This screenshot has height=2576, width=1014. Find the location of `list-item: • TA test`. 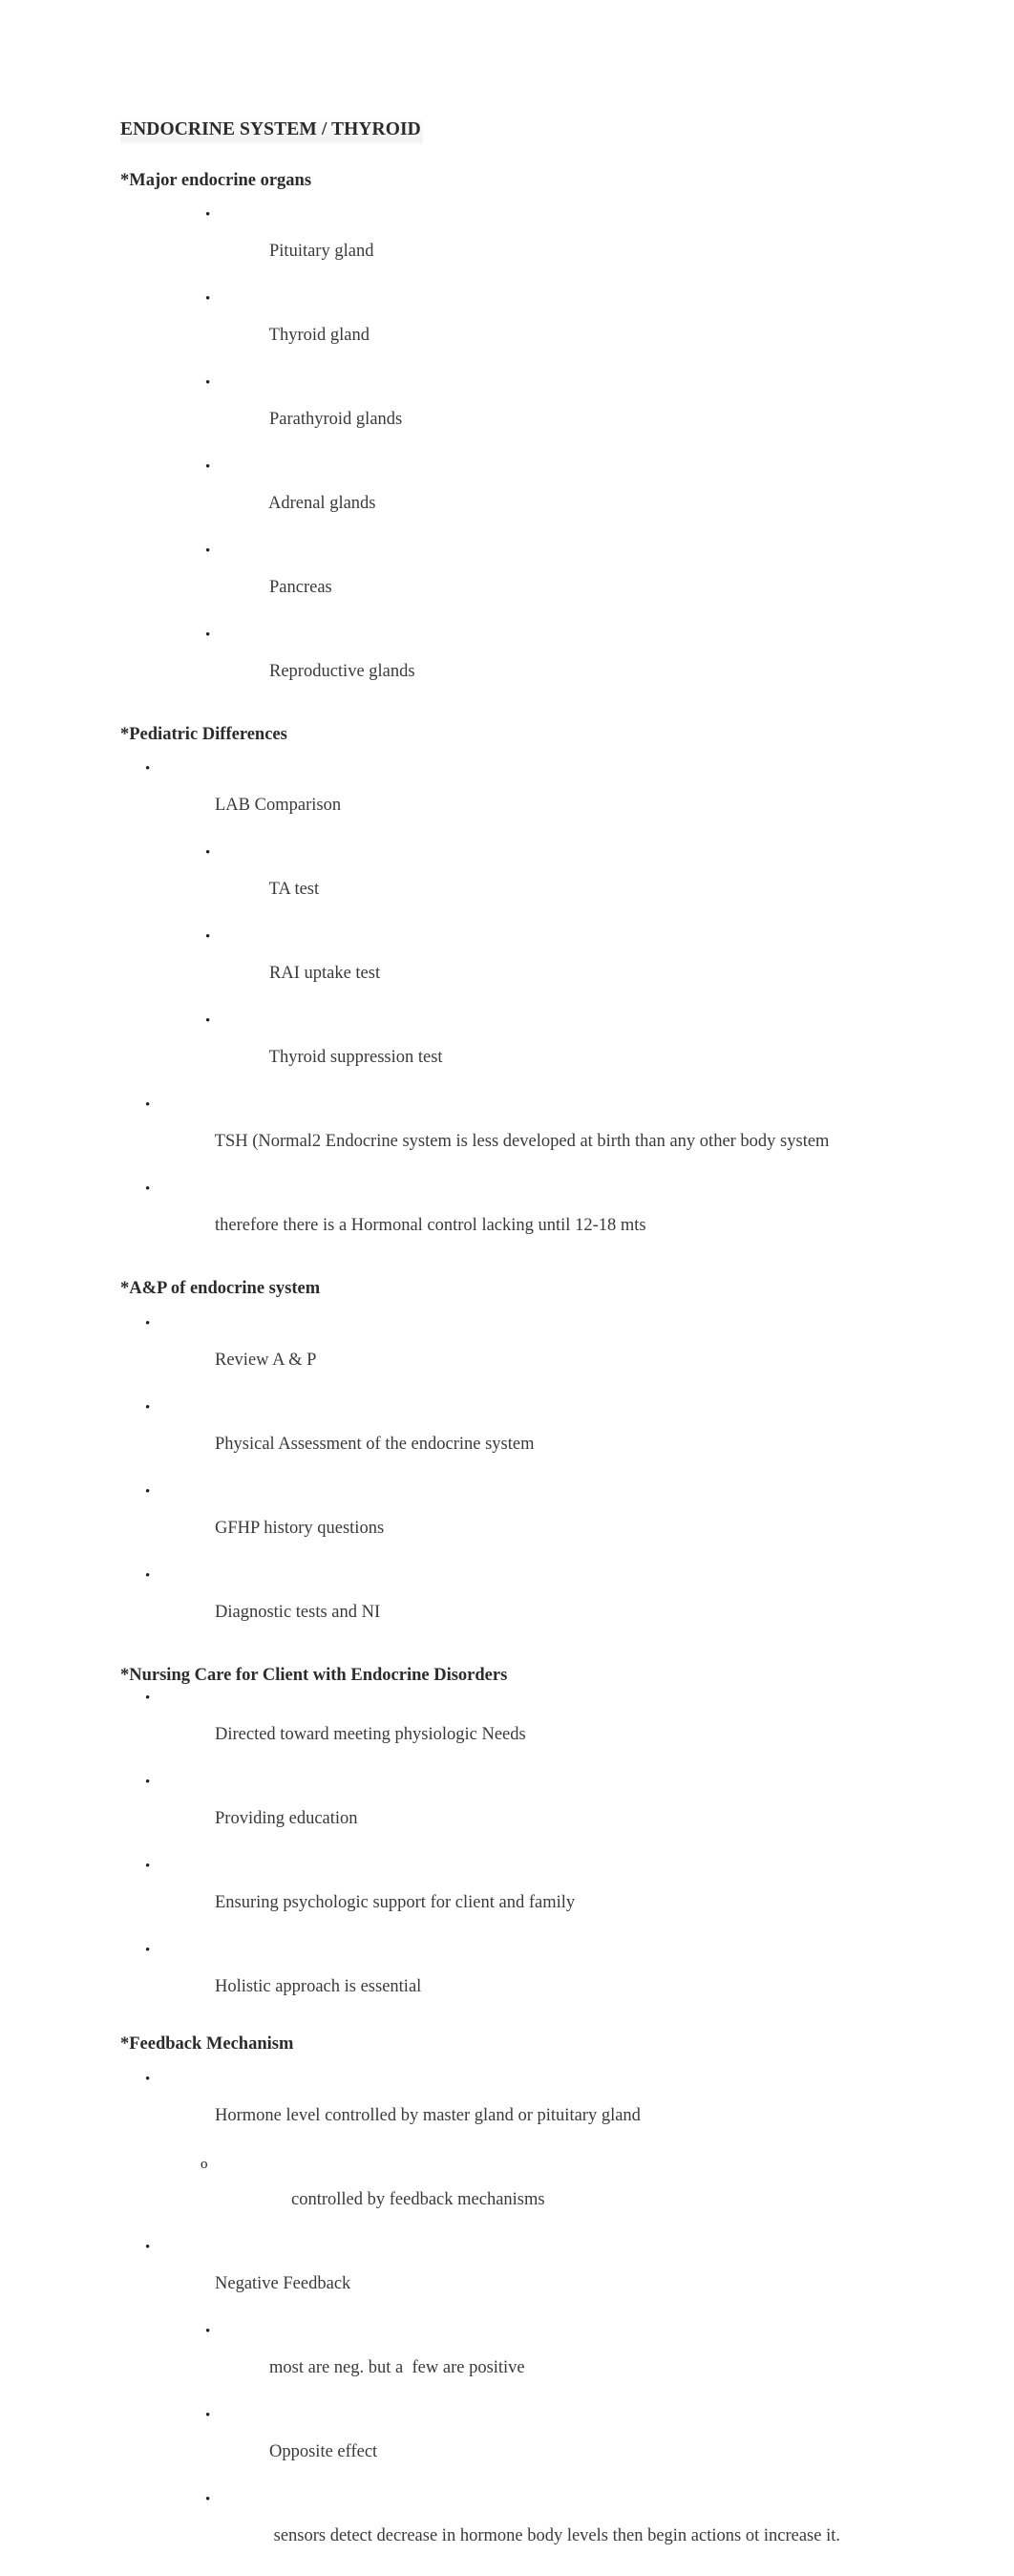

list-item: • TA test is located at coordinates (507, 880).